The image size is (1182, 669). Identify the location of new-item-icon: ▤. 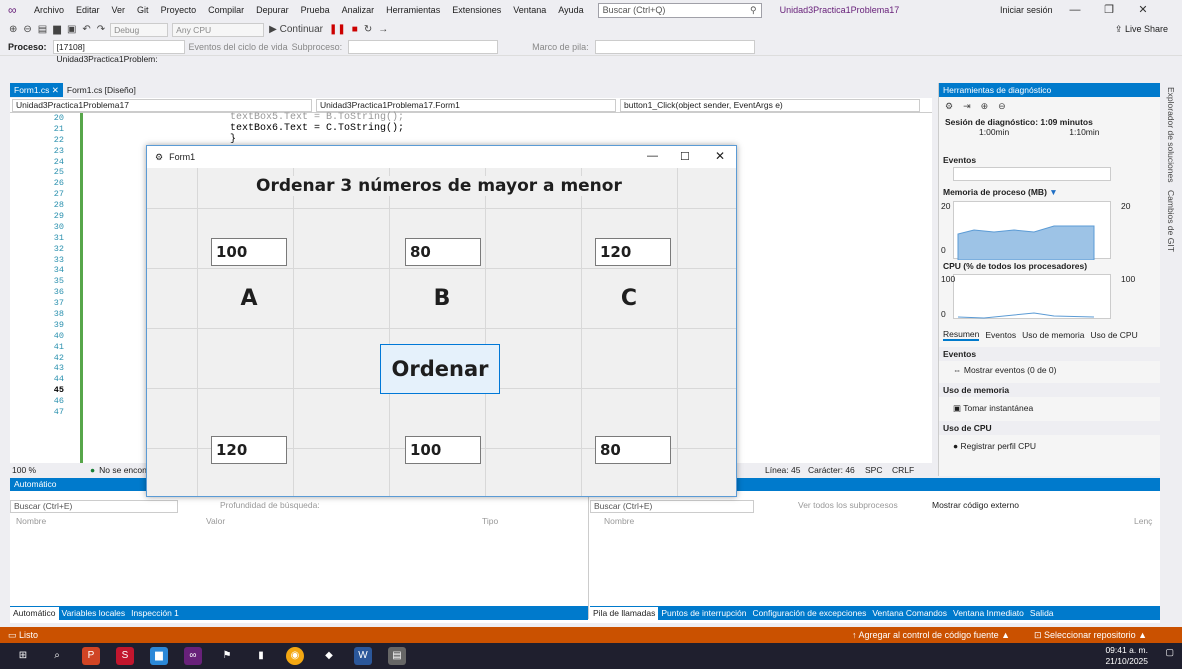
(42, 29).